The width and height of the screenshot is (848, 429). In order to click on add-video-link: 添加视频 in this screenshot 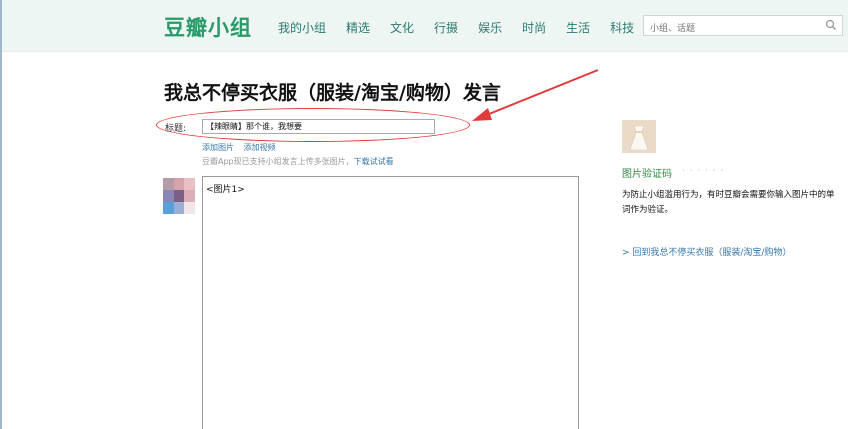, I will do `click(260, 147)`.